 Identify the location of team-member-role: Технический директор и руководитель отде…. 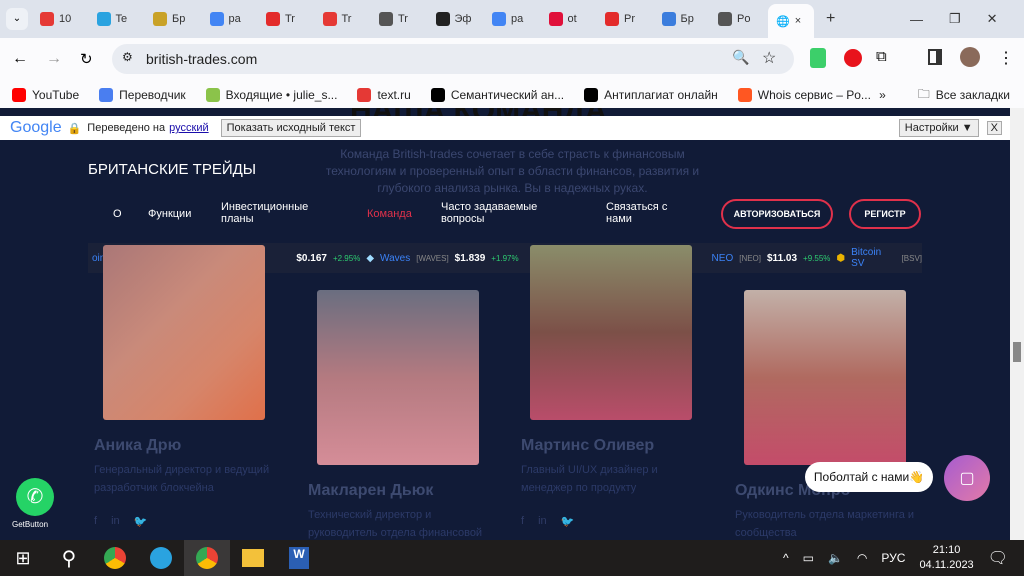
(395, 524).